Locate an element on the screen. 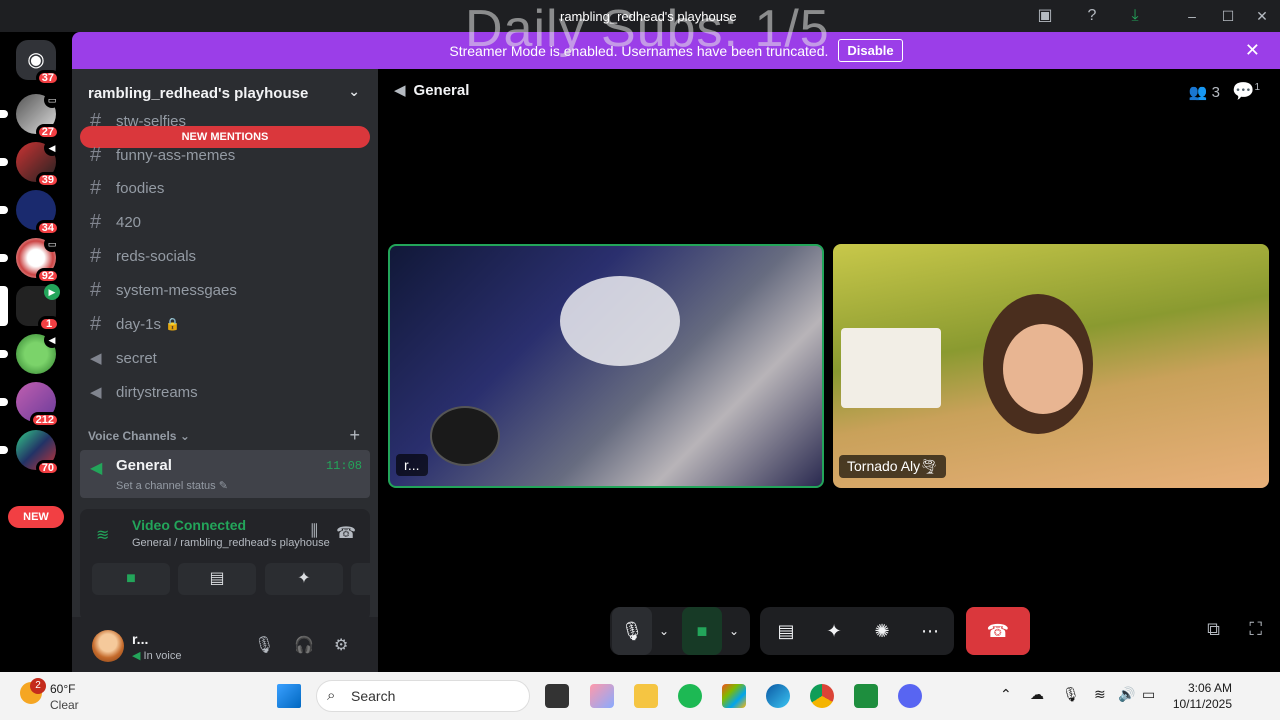 This screenshot has height=720, width=1280. minimize-button: – is located at coordinates (1192, 16).